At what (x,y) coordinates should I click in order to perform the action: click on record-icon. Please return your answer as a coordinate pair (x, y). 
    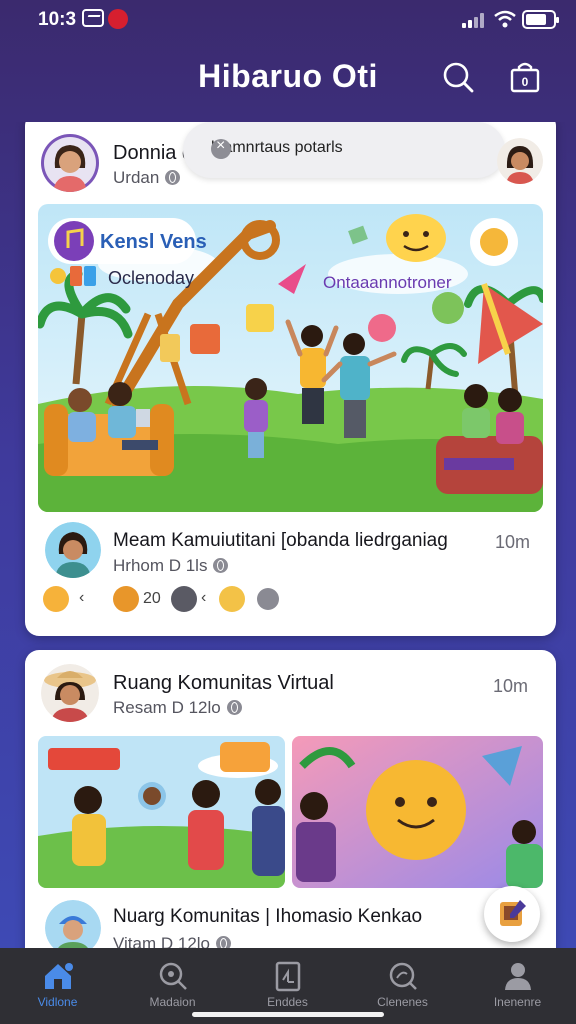
    Looking at the image, I should click on (118, 19).